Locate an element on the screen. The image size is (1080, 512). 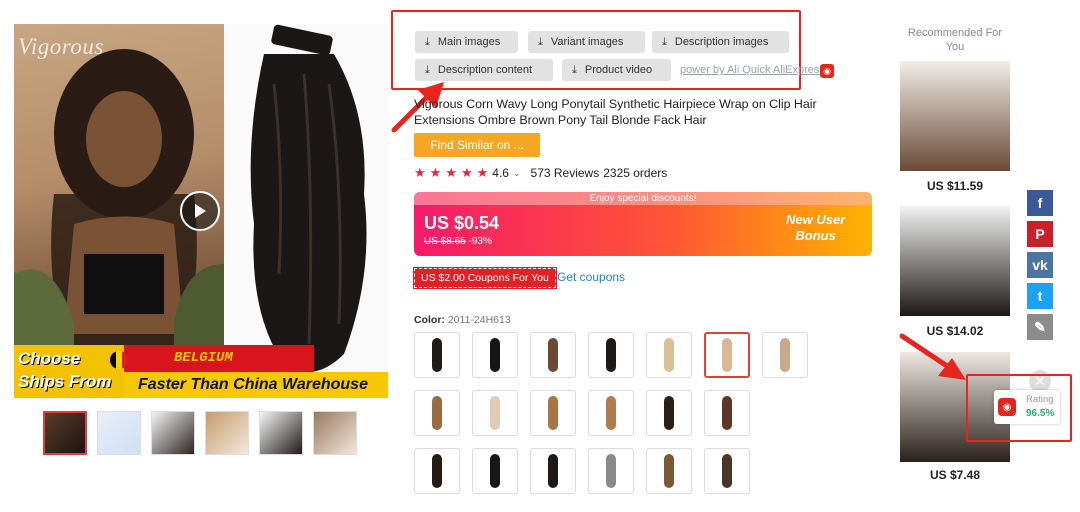
color-value: 2011-24H613 is located at coordinates (479, 320).